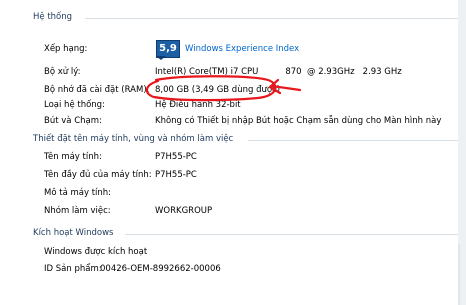 The height and width of the screenshot is (305, 466). I want to click on section-divider-activation, so click(292, 234).